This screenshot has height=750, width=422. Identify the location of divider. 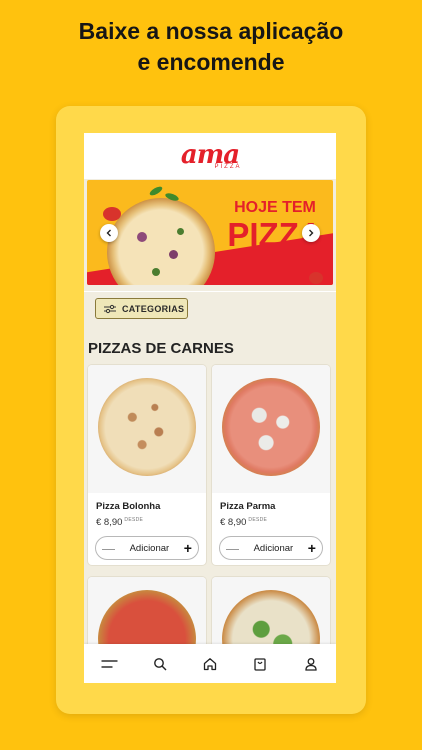
(210, 291).